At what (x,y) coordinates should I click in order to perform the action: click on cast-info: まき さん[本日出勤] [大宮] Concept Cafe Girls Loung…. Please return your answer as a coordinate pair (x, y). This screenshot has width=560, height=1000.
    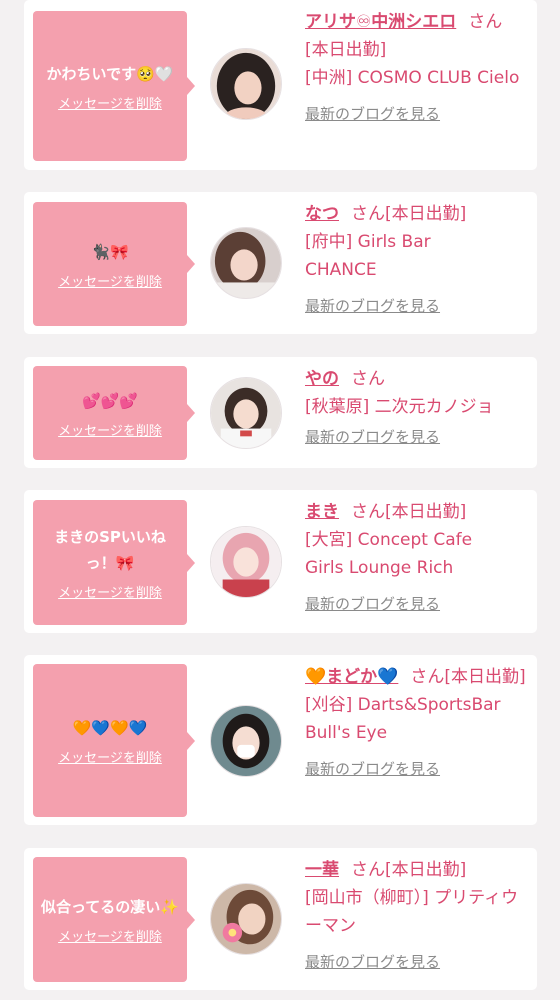
    Looking at the image, I should click on (417, 558).